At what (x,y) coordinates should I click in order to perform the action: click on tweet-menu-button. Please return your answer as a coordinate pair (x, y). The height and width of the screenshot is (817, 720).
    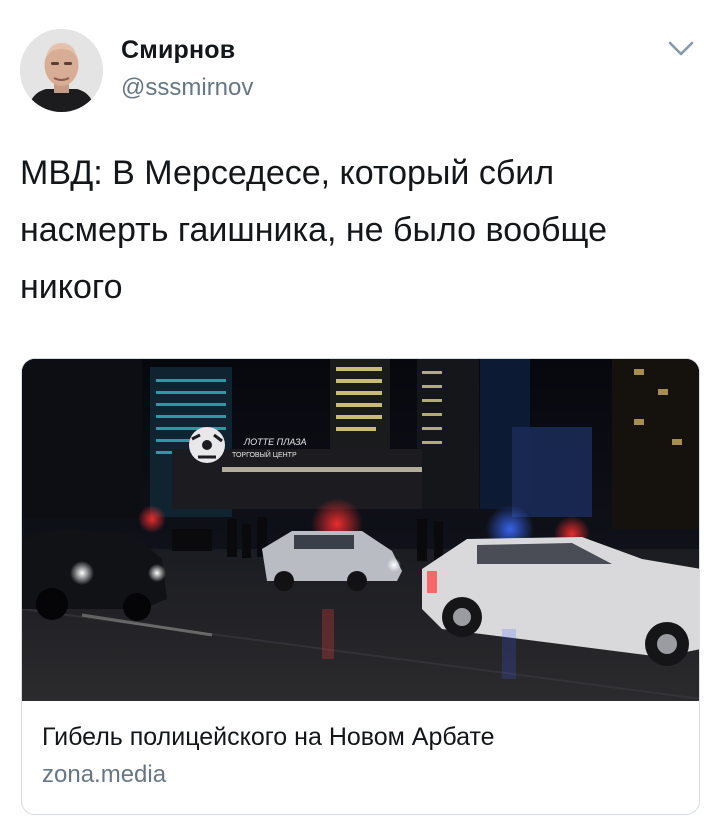
    Looking at the image, I should click on (681, 51).